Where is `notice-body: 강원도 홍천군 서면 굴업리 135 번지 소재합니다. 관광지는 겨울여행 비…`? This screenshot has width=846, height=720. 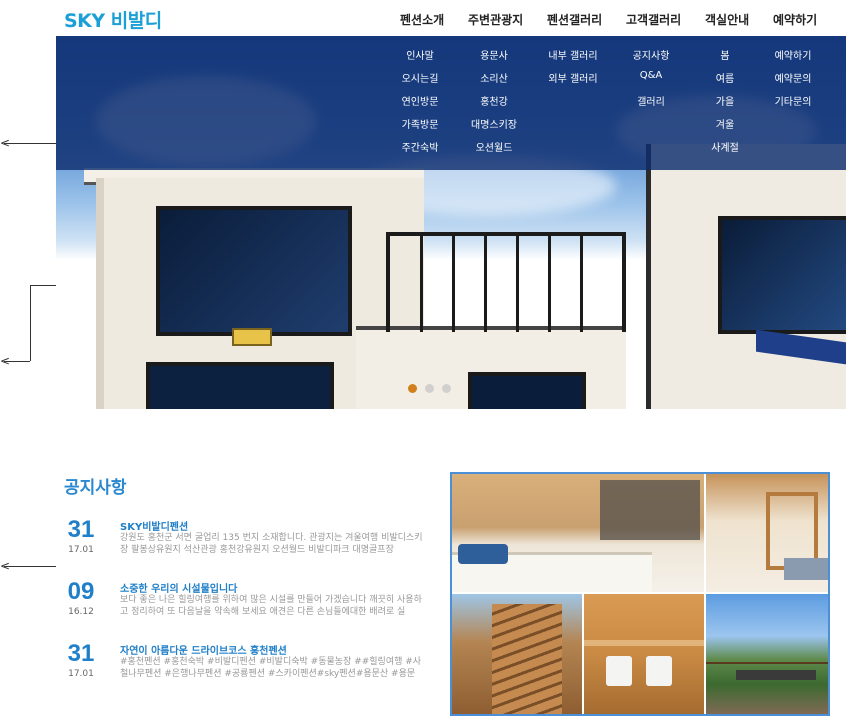
notice-body: 강원도 홍천군 서면 굴업리 135 번지 소재합니다. 관광지는 겨울여행 비… is located at coordinates (271, 544).